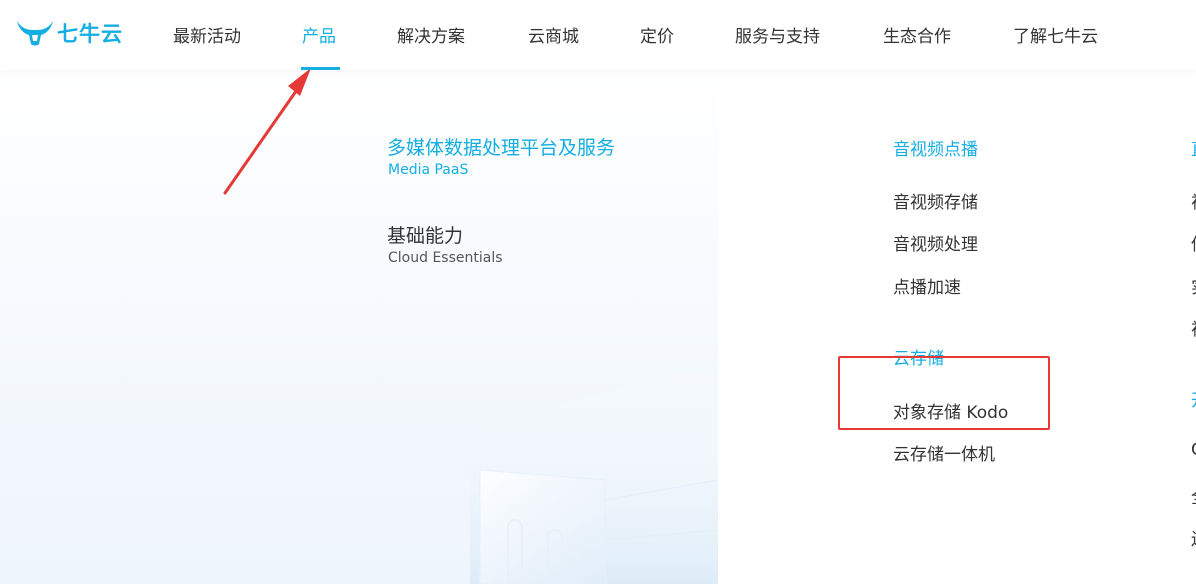  What do you see at coordinates (1193, 537) in the screenshot?
I see `clipped-column-glyph: 边` at bounding box center [1193, 537].